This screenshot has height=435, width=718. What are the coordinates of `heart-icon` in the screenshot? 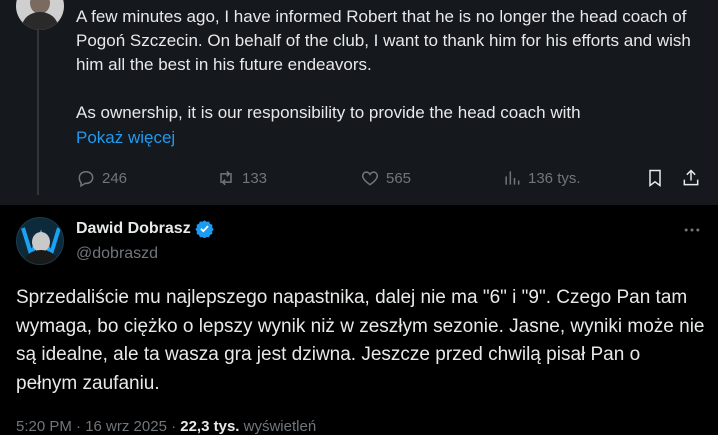 It's located at (370, 178).